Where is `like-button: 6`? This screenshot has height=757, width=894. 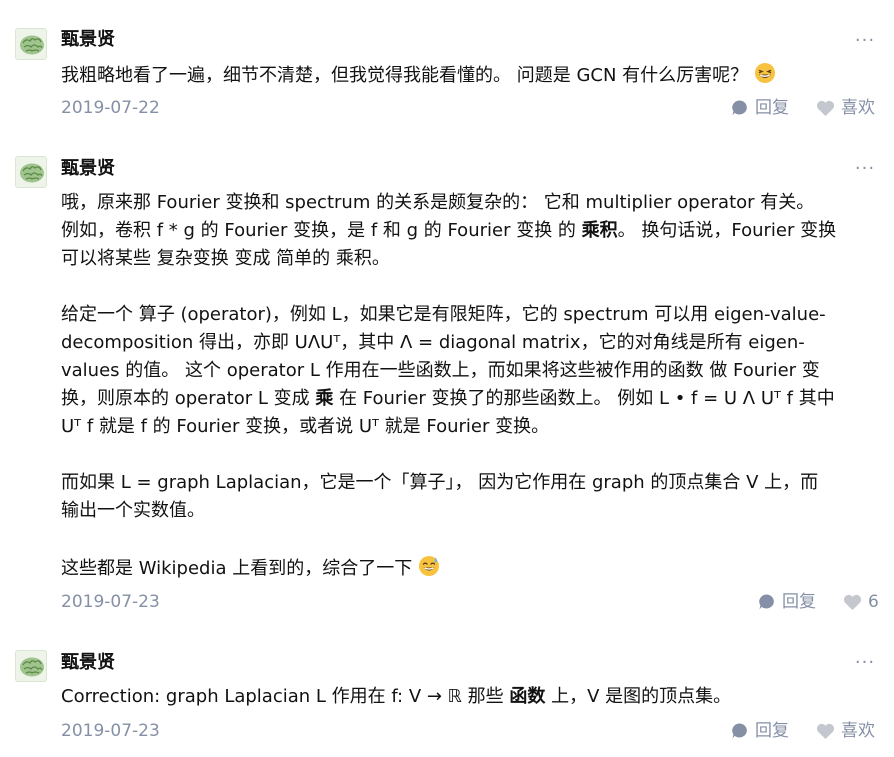 like-button: 6 is located at coordinates (861, 602).